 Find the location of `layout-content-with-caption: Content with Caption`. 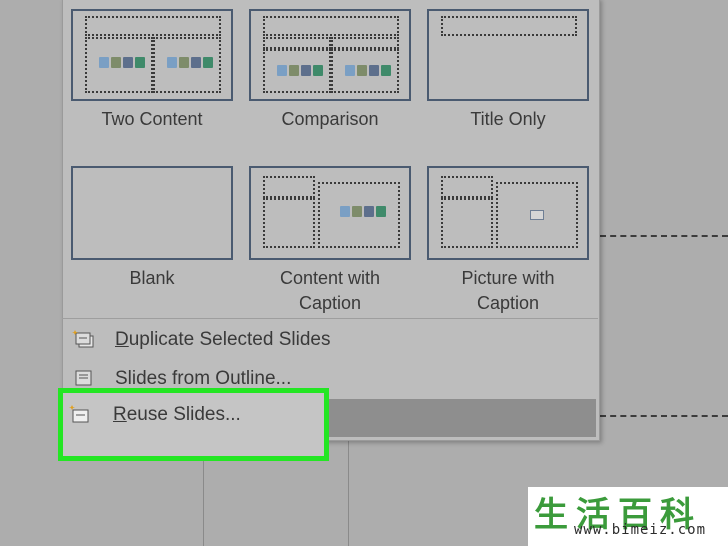

layout-content-with-caption: Content with Caption is located at coordinates (330, 241).